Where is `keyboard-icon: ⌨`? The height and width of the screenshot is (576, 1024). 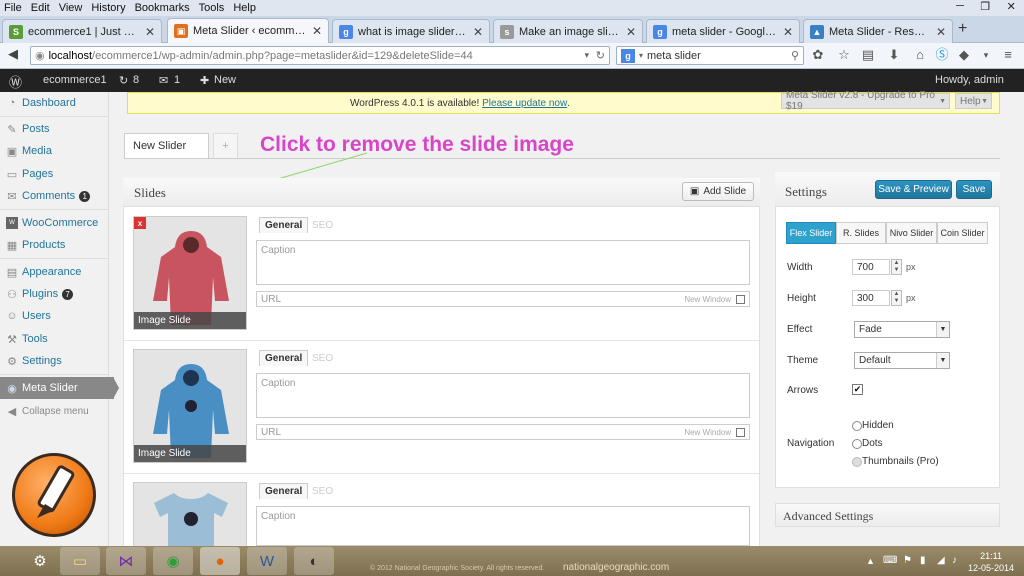
keyboard-icon: ⌨ is located at coordinates (890, 560).